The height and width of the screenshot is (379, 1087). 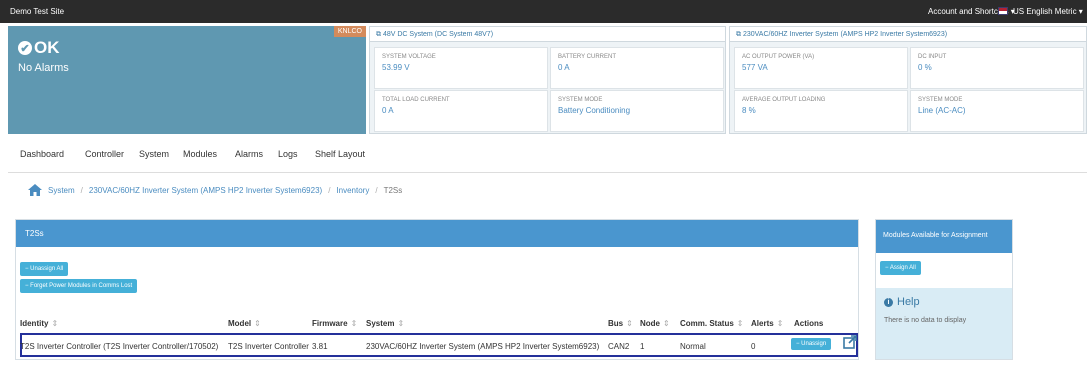 What do you see at coordinates (749, 110) in the screenshot?
I see `cell-value: 8 %` at bounding box center [749, 110].